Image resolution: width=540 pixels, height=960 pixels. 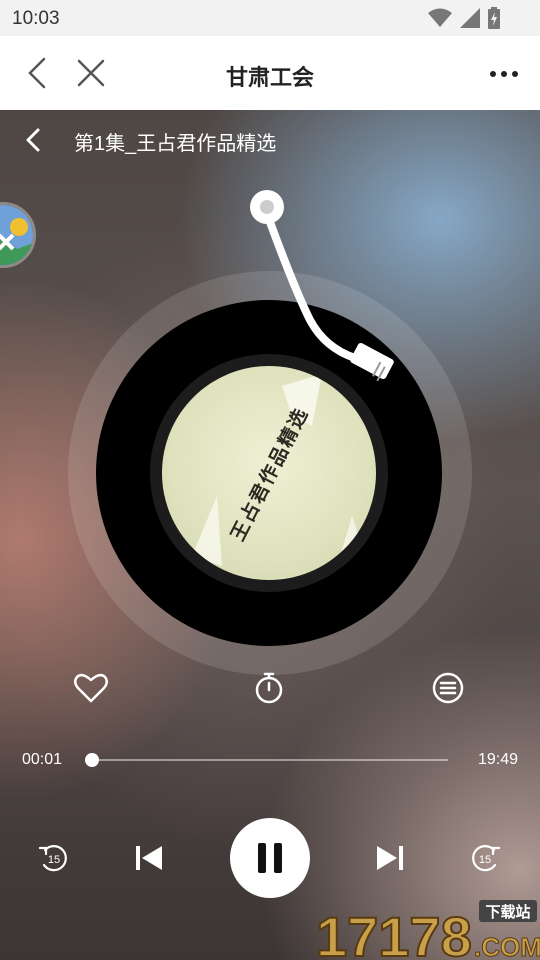 What do you see at coordinates (92, 760) in the screenshot?
I see `progress-thumb` at bounding box center [92, 760].